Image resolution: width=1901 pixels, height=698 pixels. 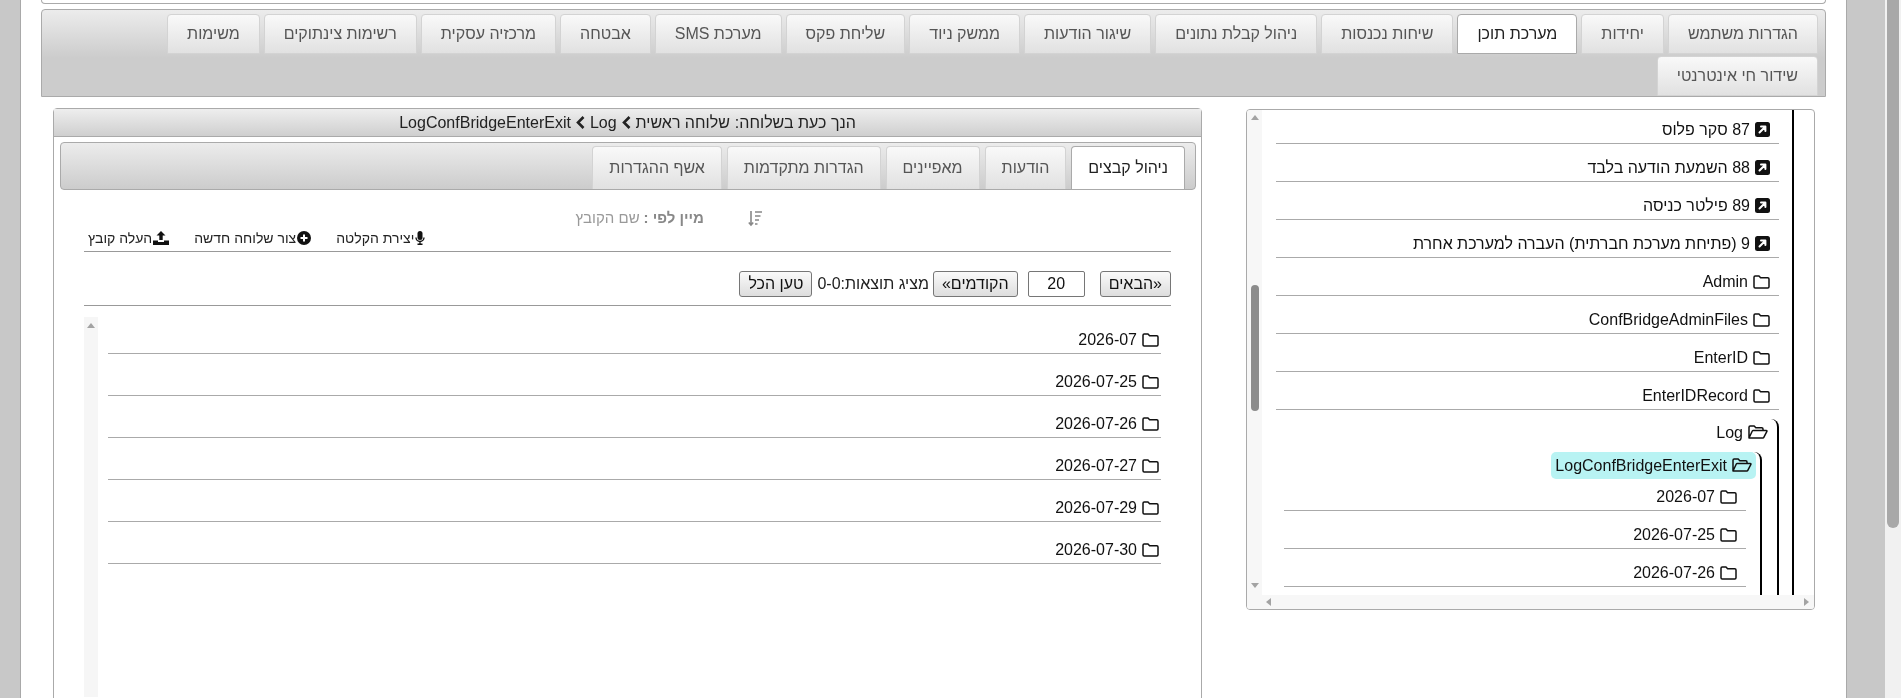 What do you see at coordinates (1128, 167) in the screenshot?
I see `tab: ניהול קבצים` at bounding box center [1128, 167].